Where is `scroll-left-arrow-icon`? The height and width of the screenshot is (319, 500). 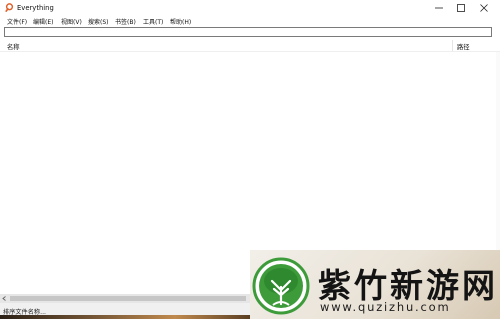
scroll-left-arrow-icon is located at coordinates (4, 298).